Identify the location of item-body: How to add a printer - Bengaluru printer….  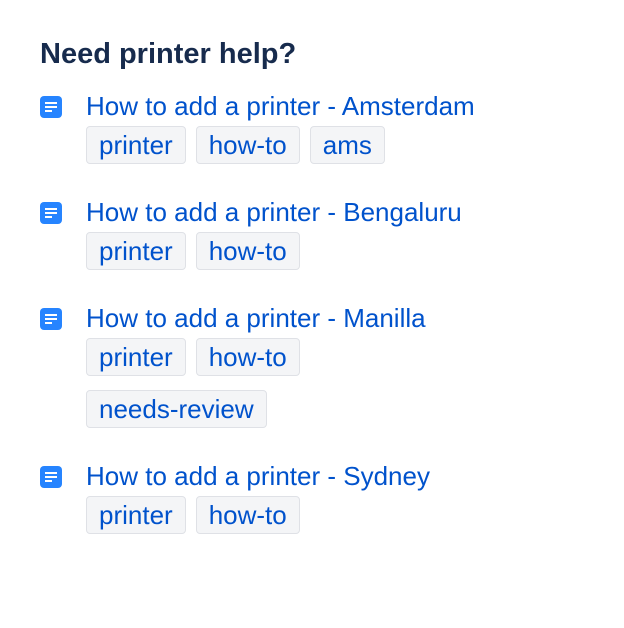
(274, 239).